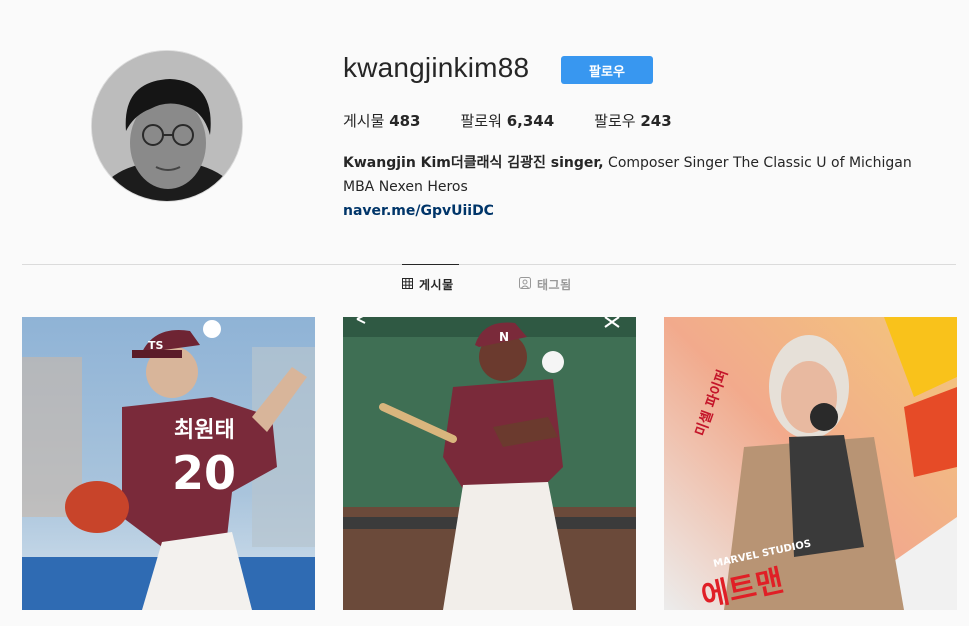  What do you see at coordinates (168, 463) in the screenshot?
I see `post-thumbnail-1: 최원태 20 TS` at bounding box center [168, 463].